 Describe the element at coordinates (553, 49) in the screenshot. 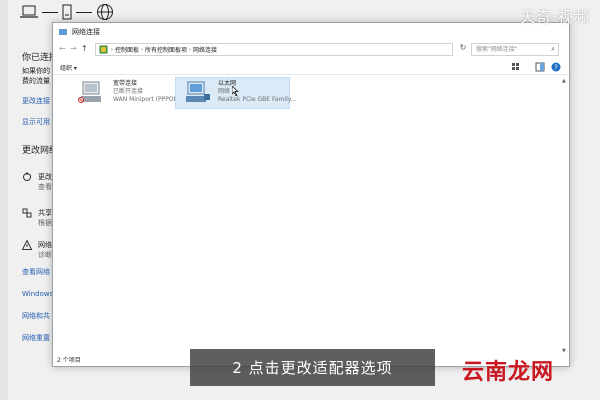

I see `search-icon: ⌕` at that location.